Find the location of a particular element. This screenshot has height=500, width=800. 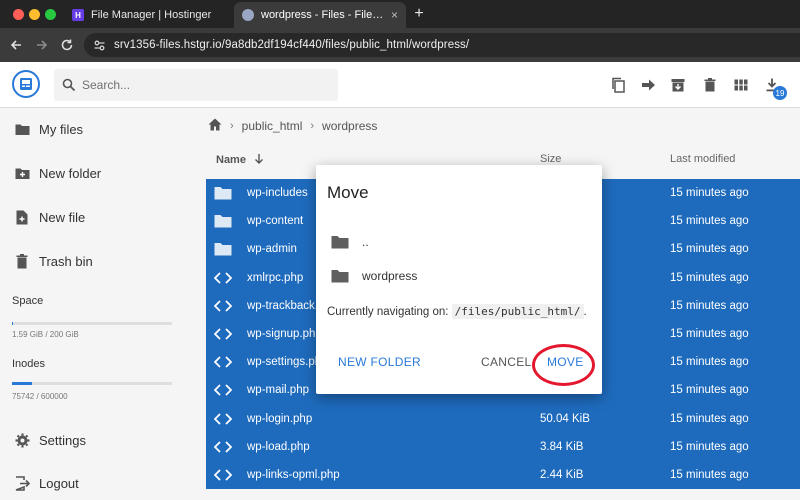

cancel-button: CANCEL is located at coordinates (506, 362).